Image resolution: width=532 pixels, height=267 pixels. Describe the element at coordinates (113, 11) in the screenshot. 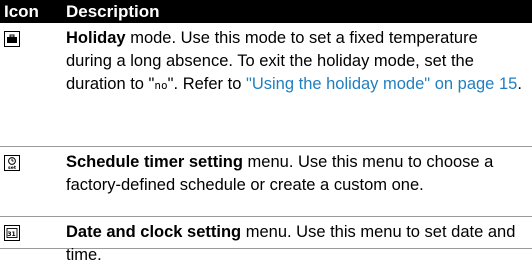

I see `header-description-column: Description` at that location.